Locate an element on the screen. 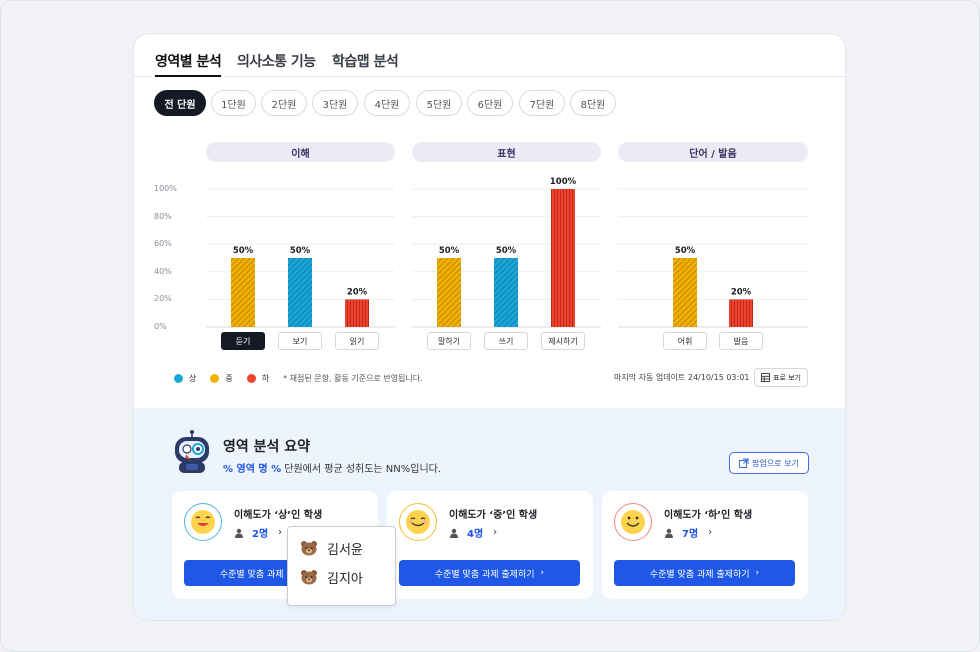 Image resolution: width=980 pixels, height=652 pixels. level-card-title: 이해도가 ‘상’인 학생 is located at coordinates (278, 515).